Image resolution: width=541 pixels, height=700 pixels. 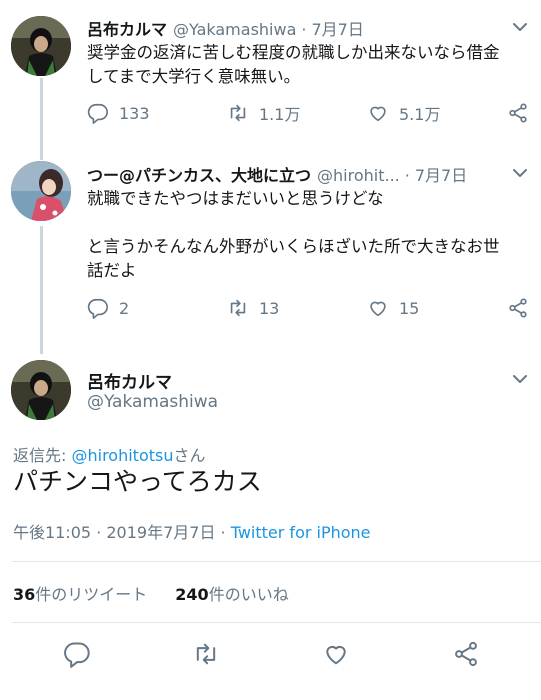 I want to click on retweet-count: 1.1万, so click(x=280, y=114).